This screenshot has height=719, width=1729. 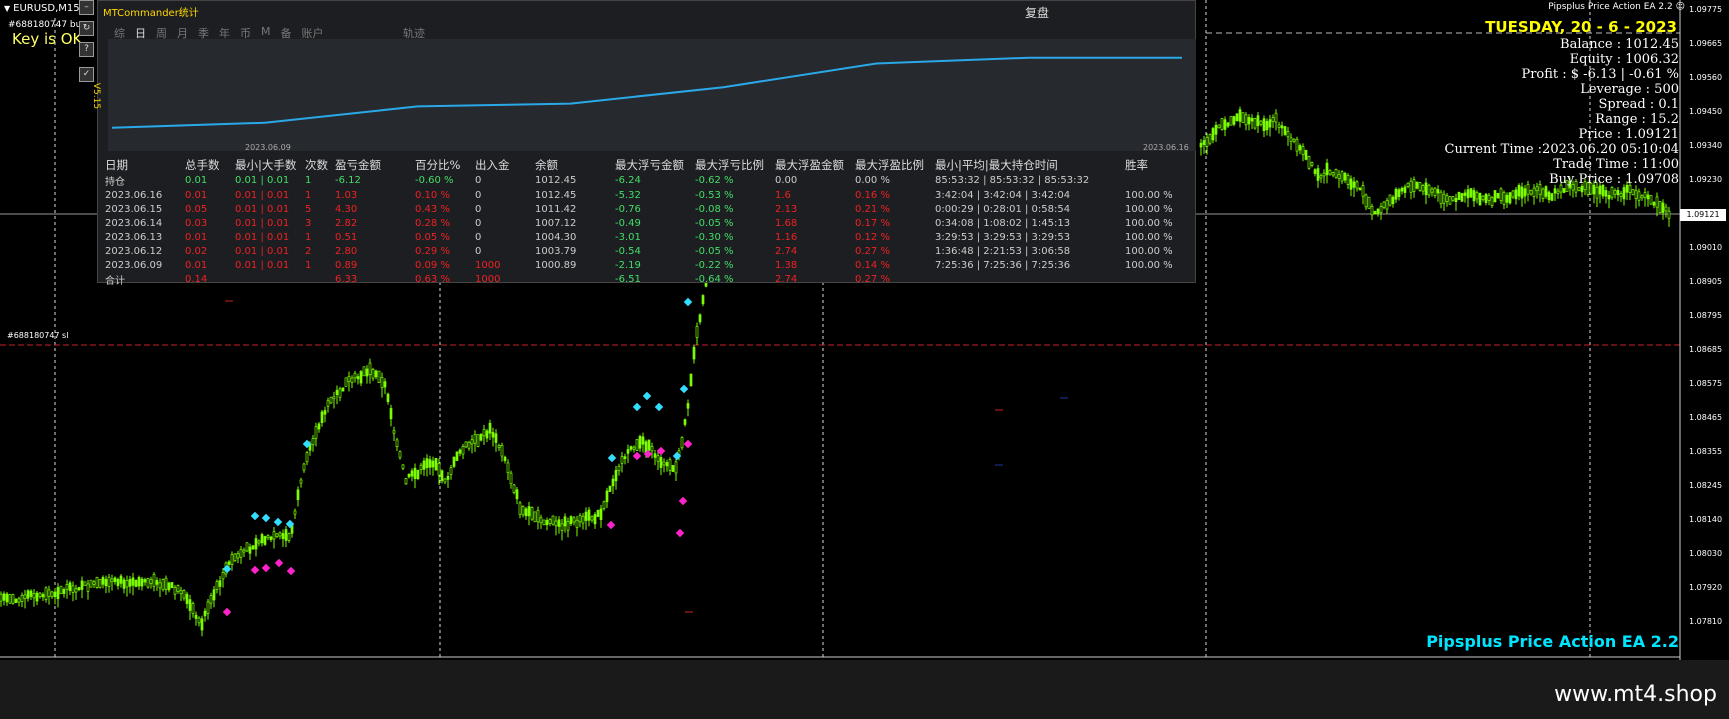 What do you see at coordinates (502, 165) in the screenshot?
I see `header-cell: 出入金` at bounding box center [502, 165].